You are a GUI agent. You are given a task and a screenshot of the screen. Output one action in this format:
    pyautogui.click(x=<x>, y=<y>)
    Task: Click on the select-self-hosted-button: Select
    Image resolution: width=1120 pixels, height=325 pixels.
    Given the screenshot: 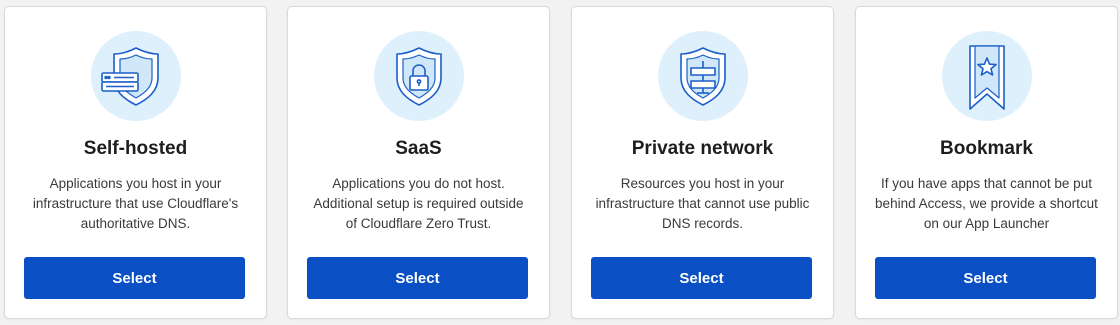 What is the action you would take?
    pyautogui.click(x=134, y=278)
    